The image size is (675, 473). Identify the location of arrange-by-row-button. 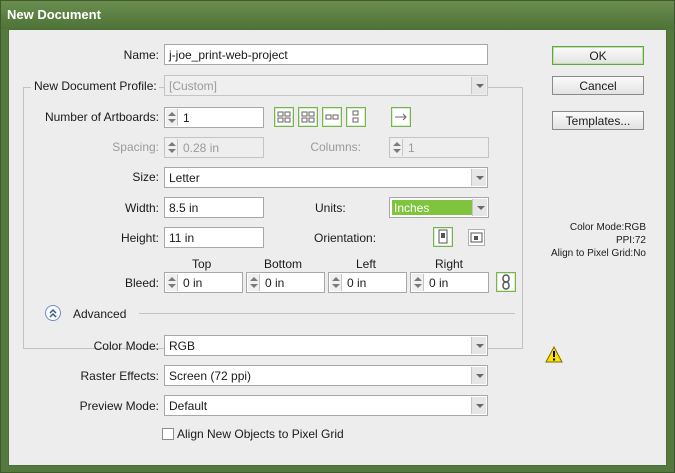
(332, 117).